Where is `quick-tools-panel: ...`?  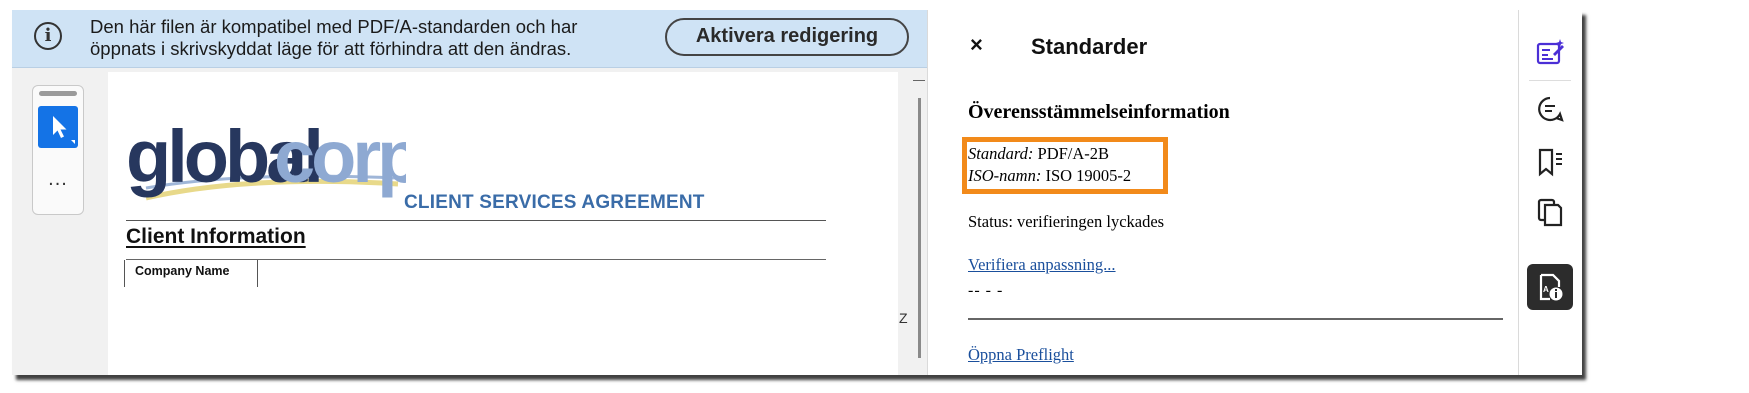
quick-tools-panel: ... is located at coordinates (58, 150).